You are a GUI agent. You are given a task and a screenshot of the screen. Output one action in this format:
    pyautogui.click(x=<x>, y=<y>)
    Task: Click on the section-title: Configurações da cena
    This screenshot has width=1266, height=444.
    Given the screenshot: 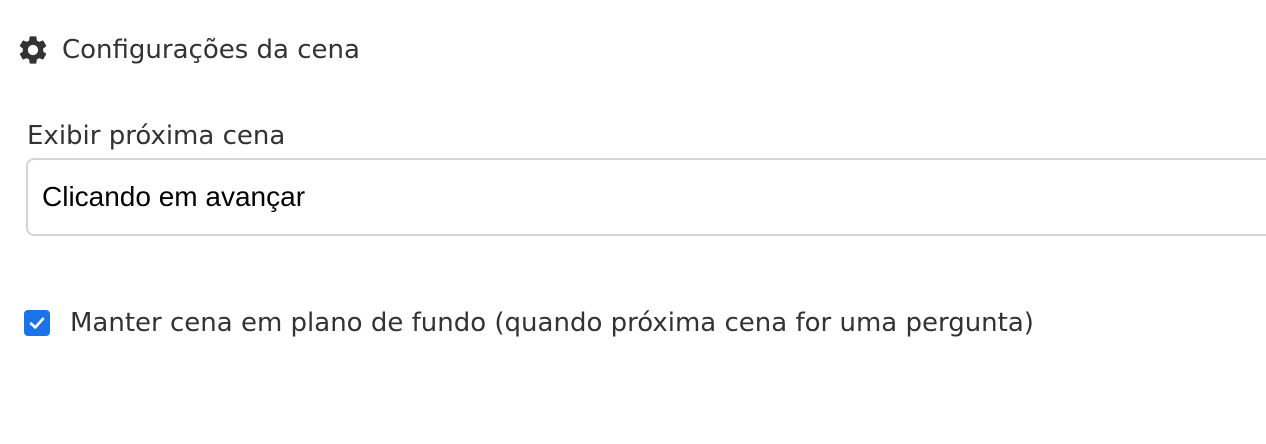 What is the action you would take?
    pyautogui.click(x=211, y=50)
    